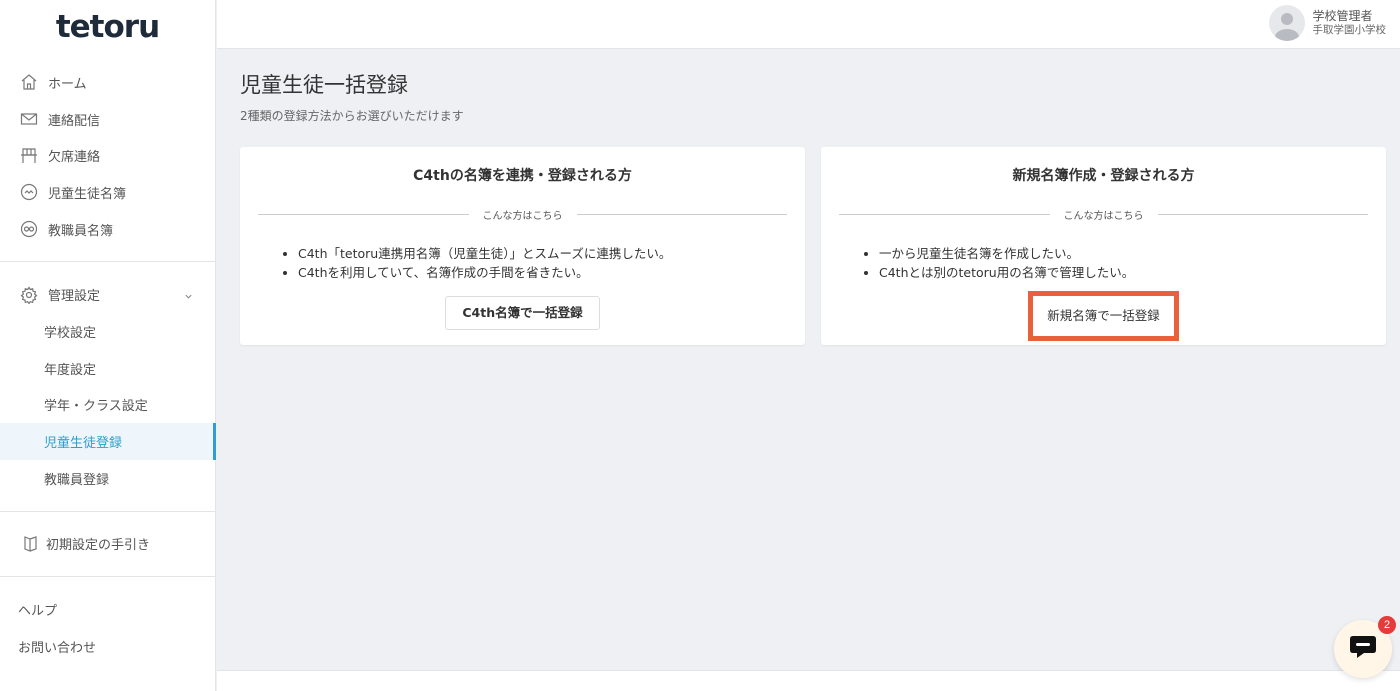 This screenshot has height=691, width=1400. I want to click on gear-icon, so click(29, 295).